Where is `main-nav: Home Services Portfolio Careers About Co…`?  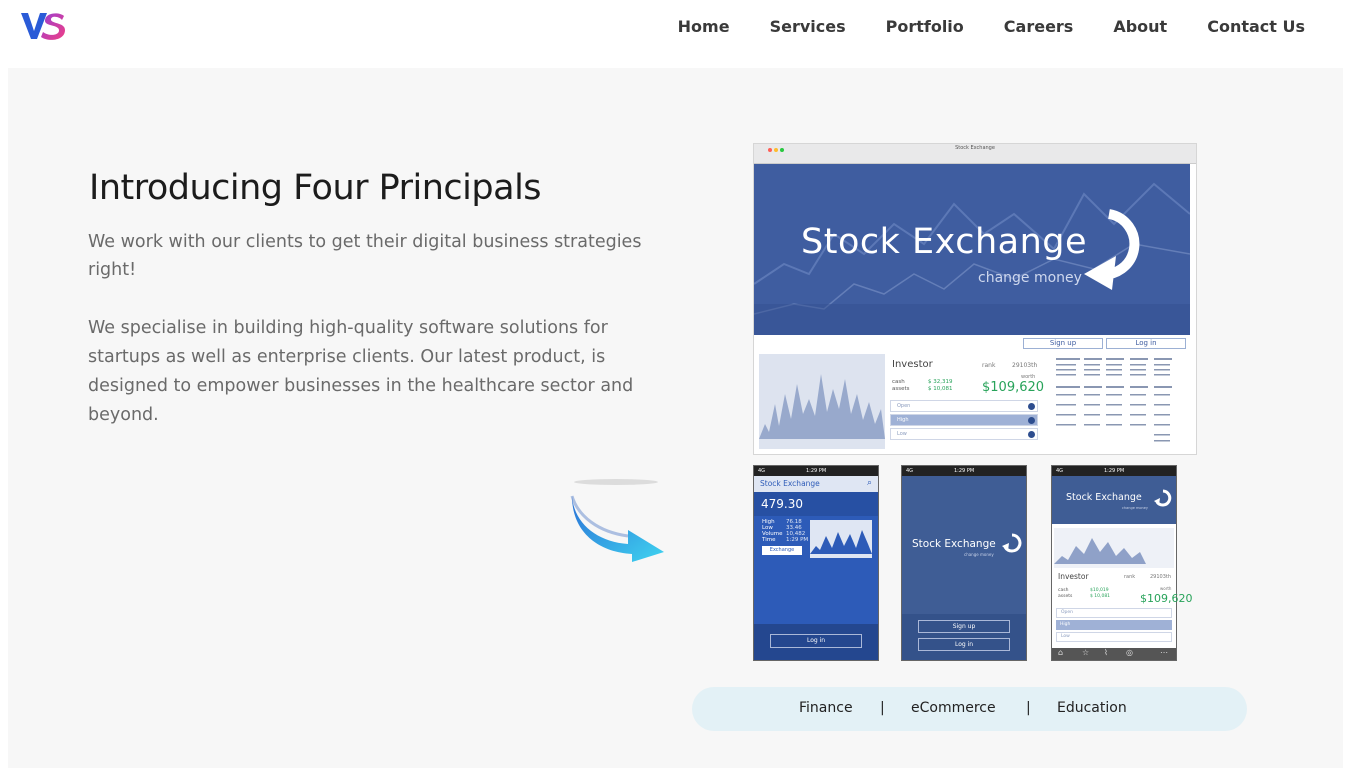 main-nav: Home Services Portfolio Careers About Co… is located at coordinates (971, 27).